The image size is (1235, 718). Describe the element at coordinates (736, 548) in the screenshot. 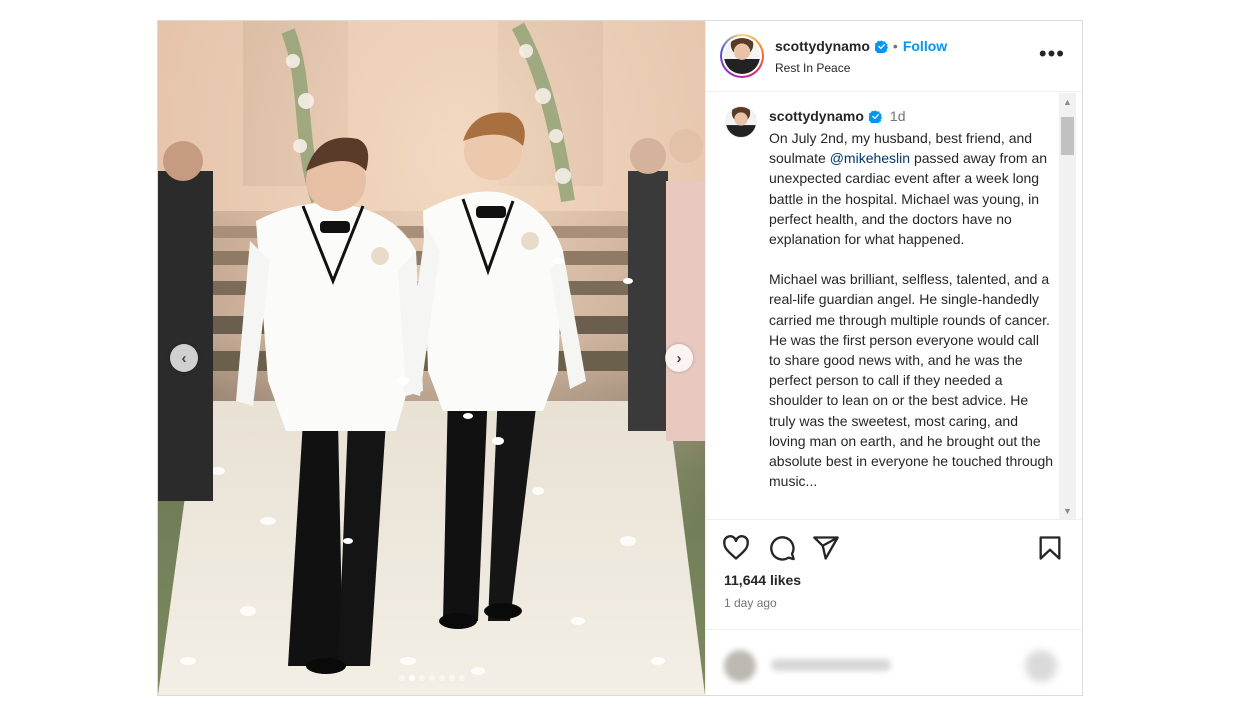

I see `heart-icon` at that location.